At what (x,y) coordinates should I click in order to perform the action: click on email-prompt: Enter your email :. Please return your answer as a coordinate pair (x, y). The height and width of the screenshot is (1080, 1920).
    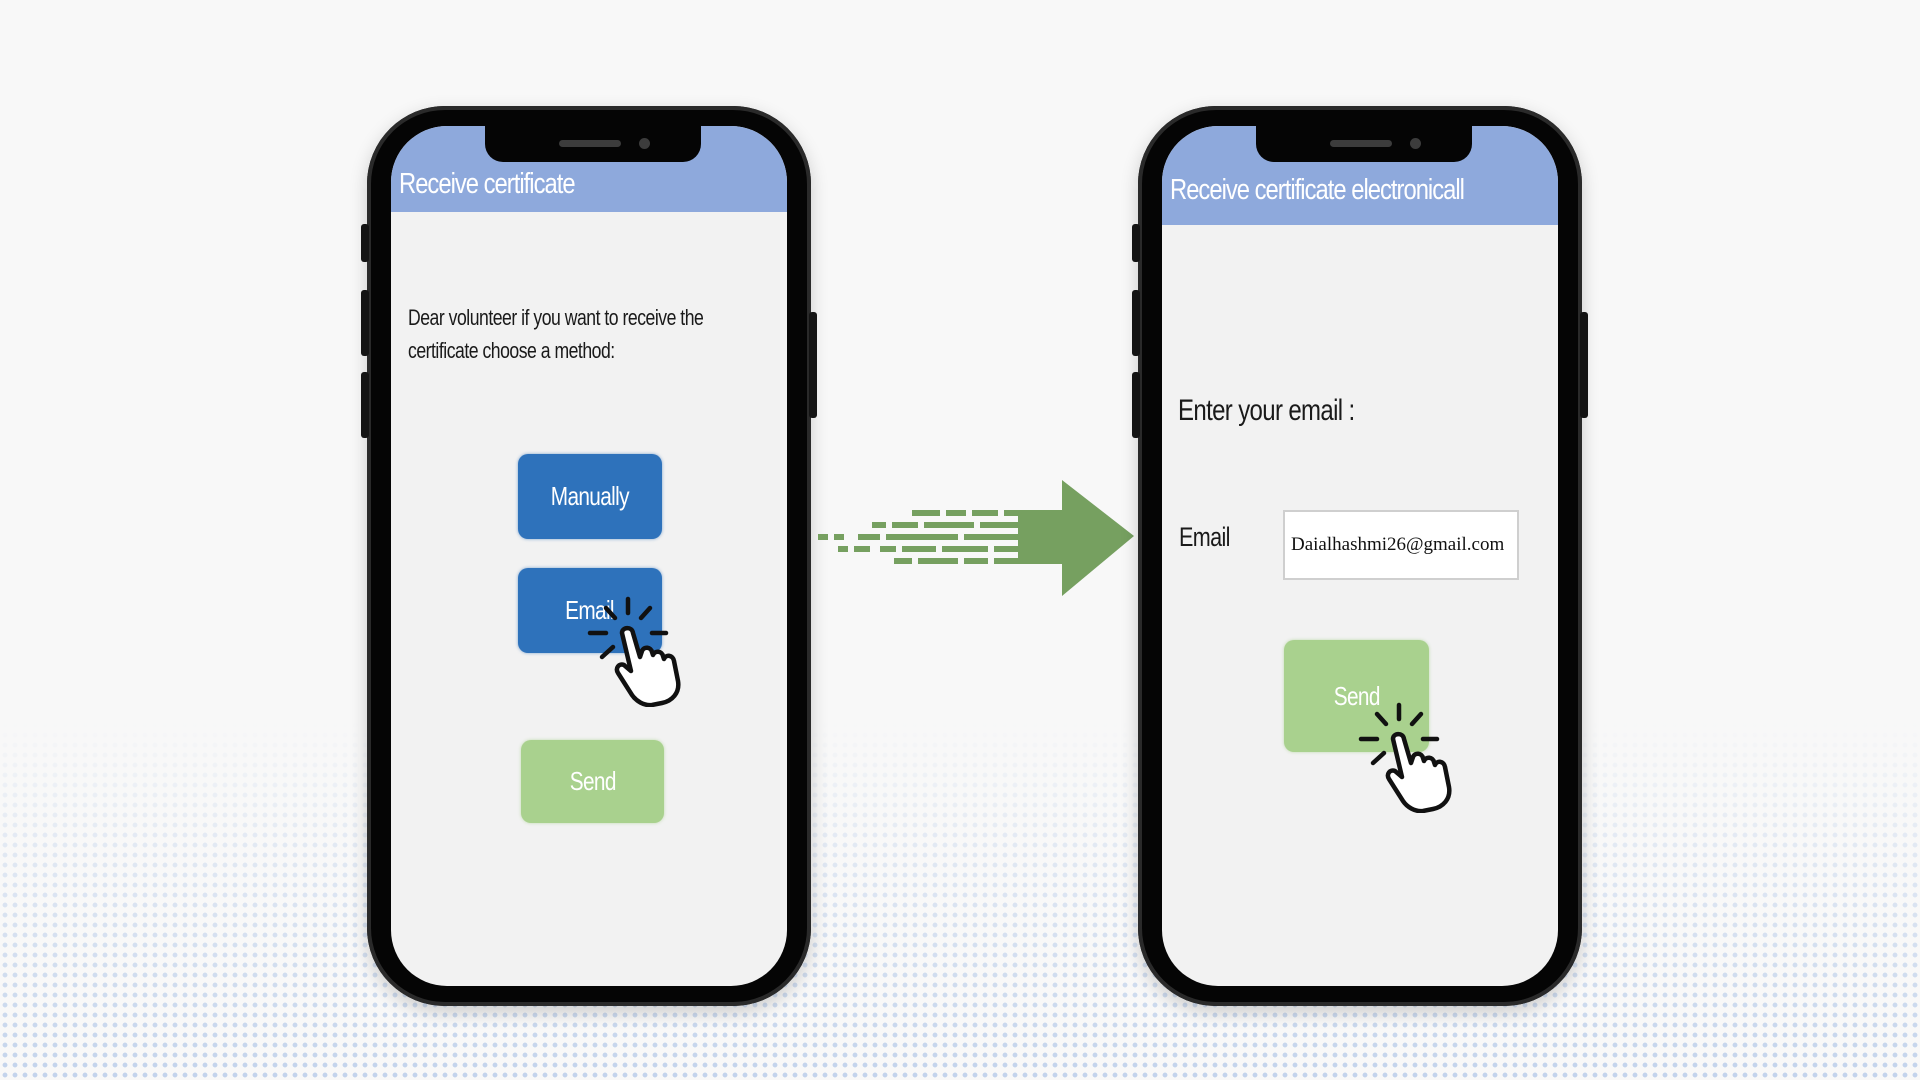
    Looking at the image, I should click on (1266, 410).